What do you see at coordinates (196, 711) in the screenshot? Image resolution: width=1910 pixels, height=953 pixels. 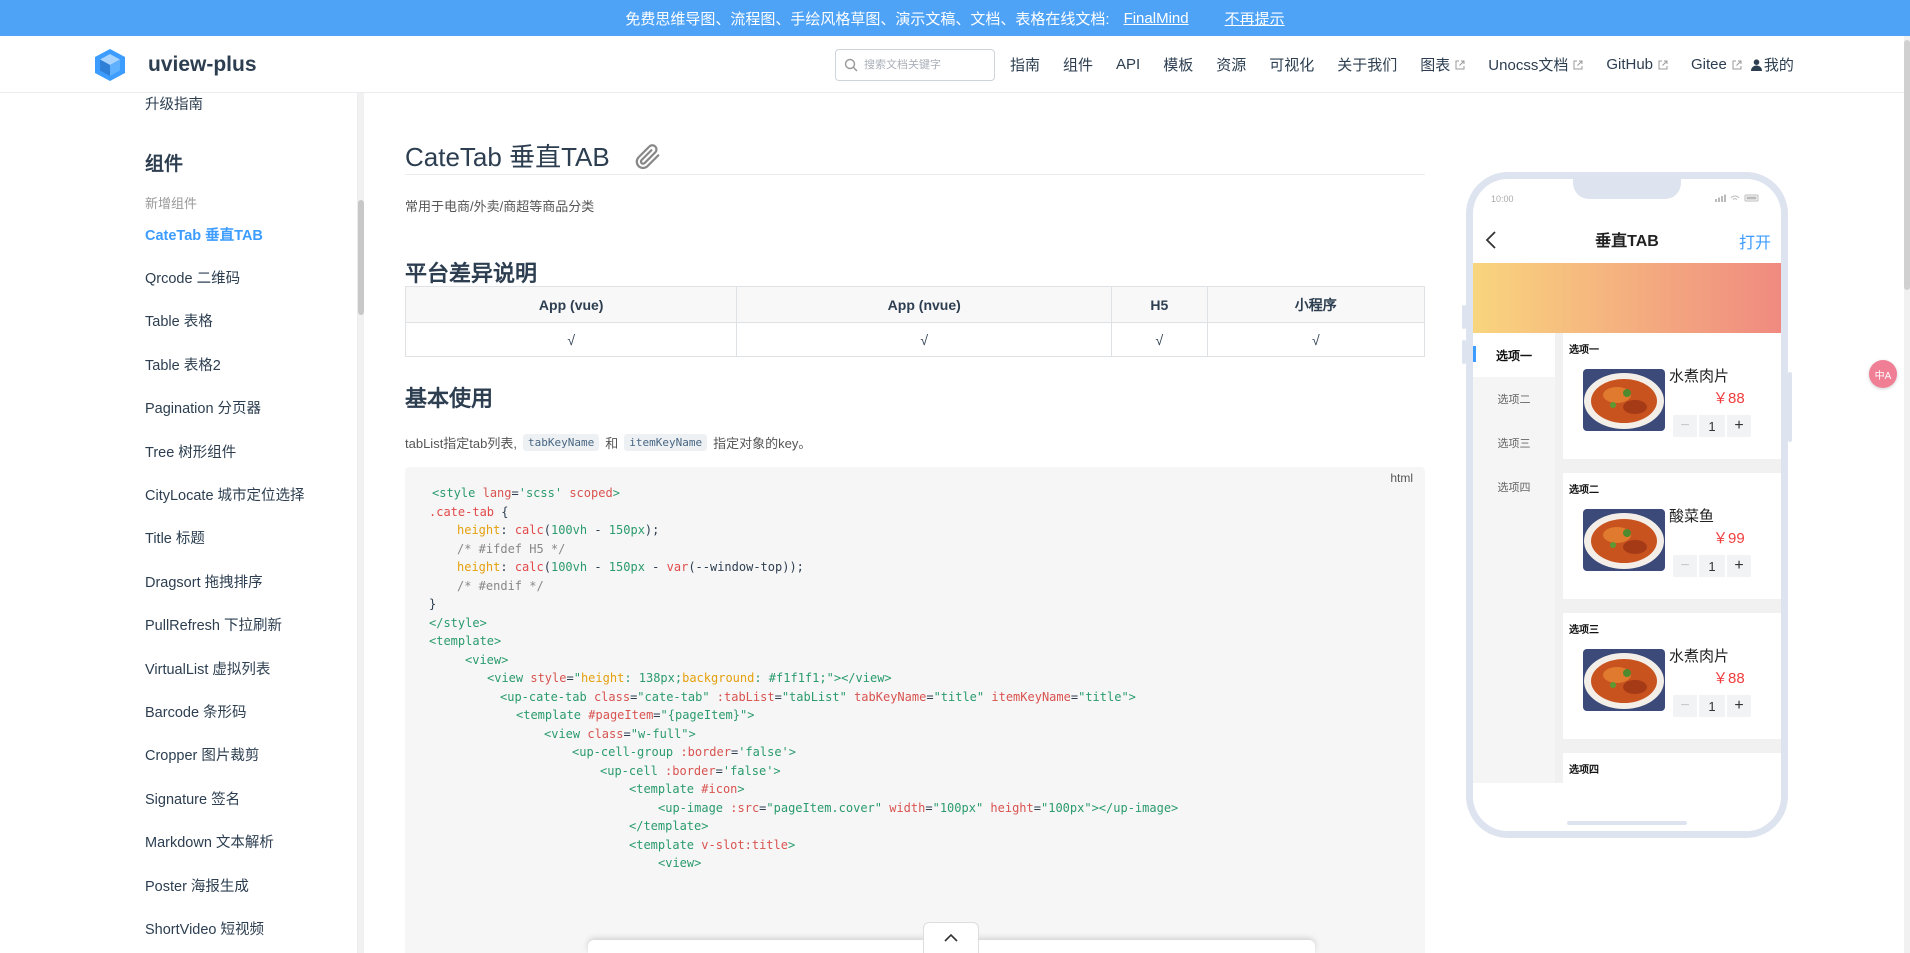 I see `sidebar-item-barcode: Barcode 条形码` at bounding box center [196, 711].